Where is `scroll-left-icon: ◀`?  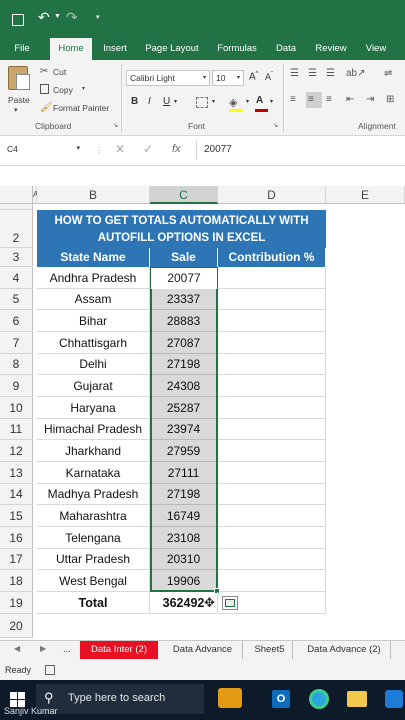 scroll-left-icon: ◀ is located at coordinates (17, 648).